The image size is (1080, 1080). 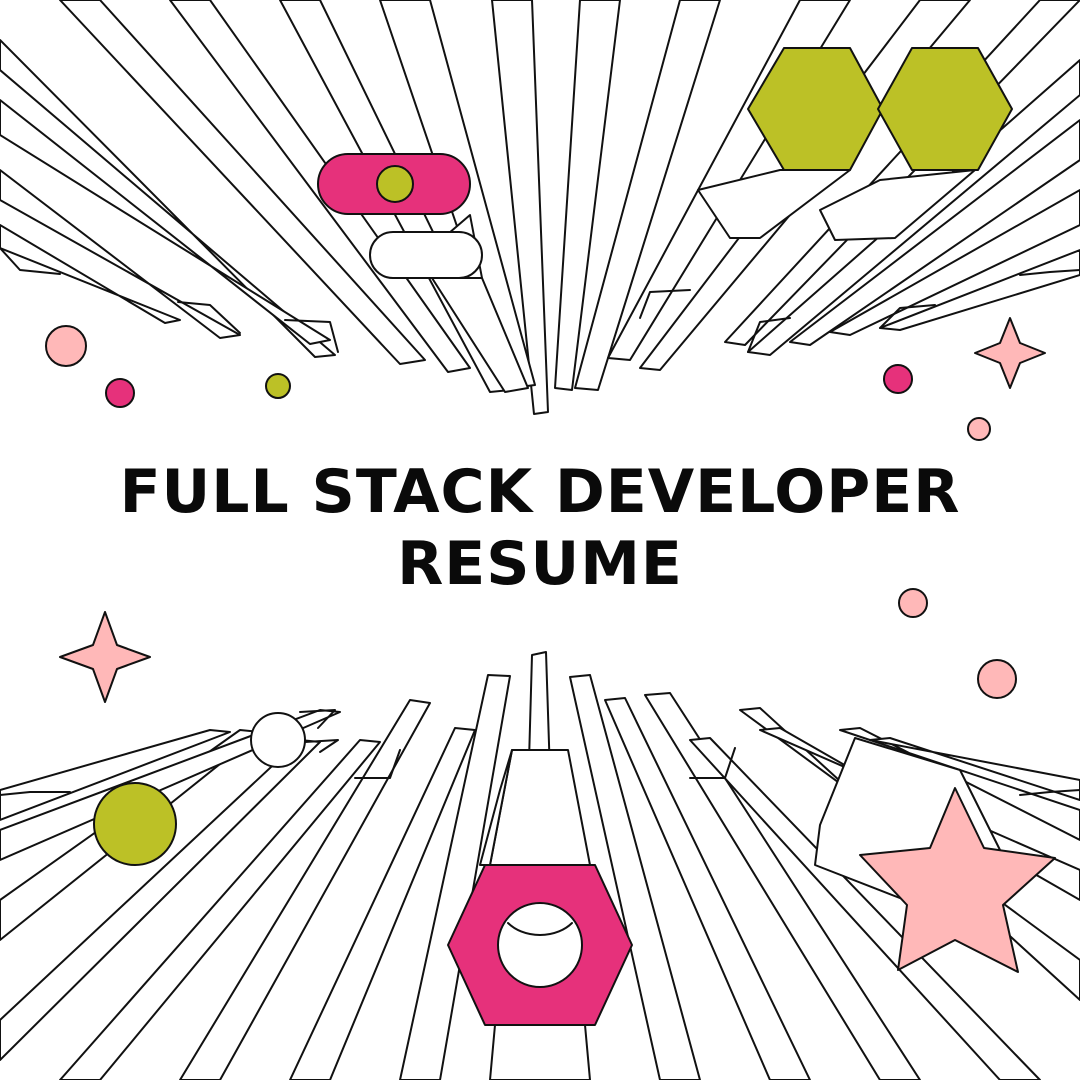 What do you see at coordinates (540, 807) in the screenshot?
I see `bottom-pillar` at bounding box center [540, 807].